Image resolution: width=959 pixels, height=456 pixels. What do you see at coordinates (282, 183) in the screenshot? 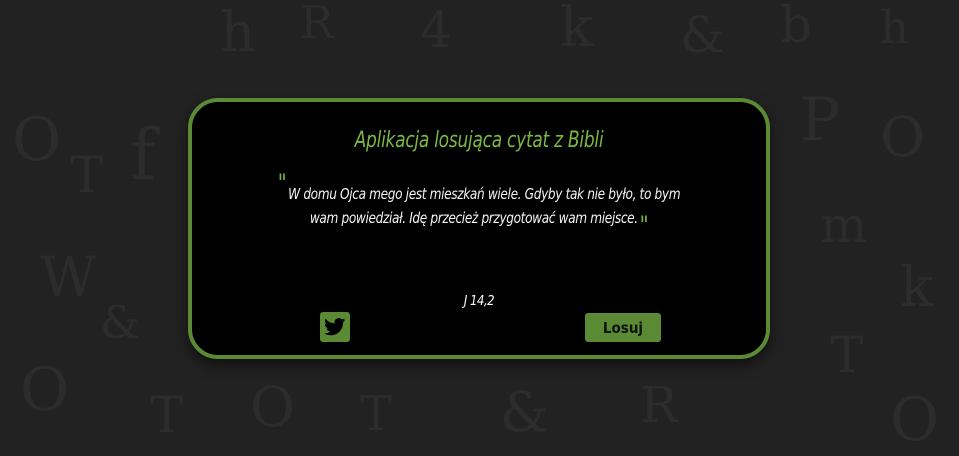
I see `open-quote-mark: "` at bounding box center [282, 183].